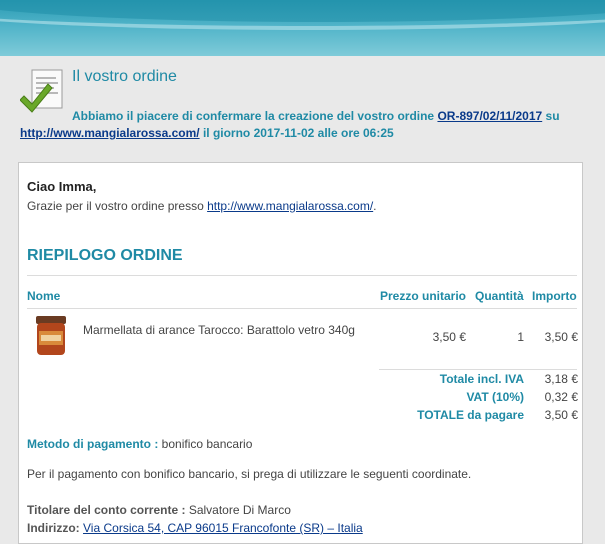 The width and height of the screenshot is (605, 544). Describe the element at coordinates (207, 444) in the screenshot. I see `payment-method-value: bonifico bancario` at that location.